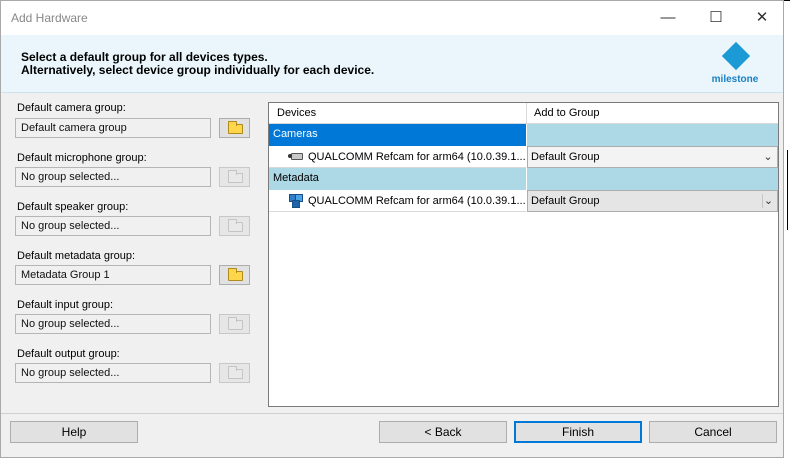 The height and width of the screenshot is (458, 790). I want to click on cancel-button: Cancel, so click(713, 432).